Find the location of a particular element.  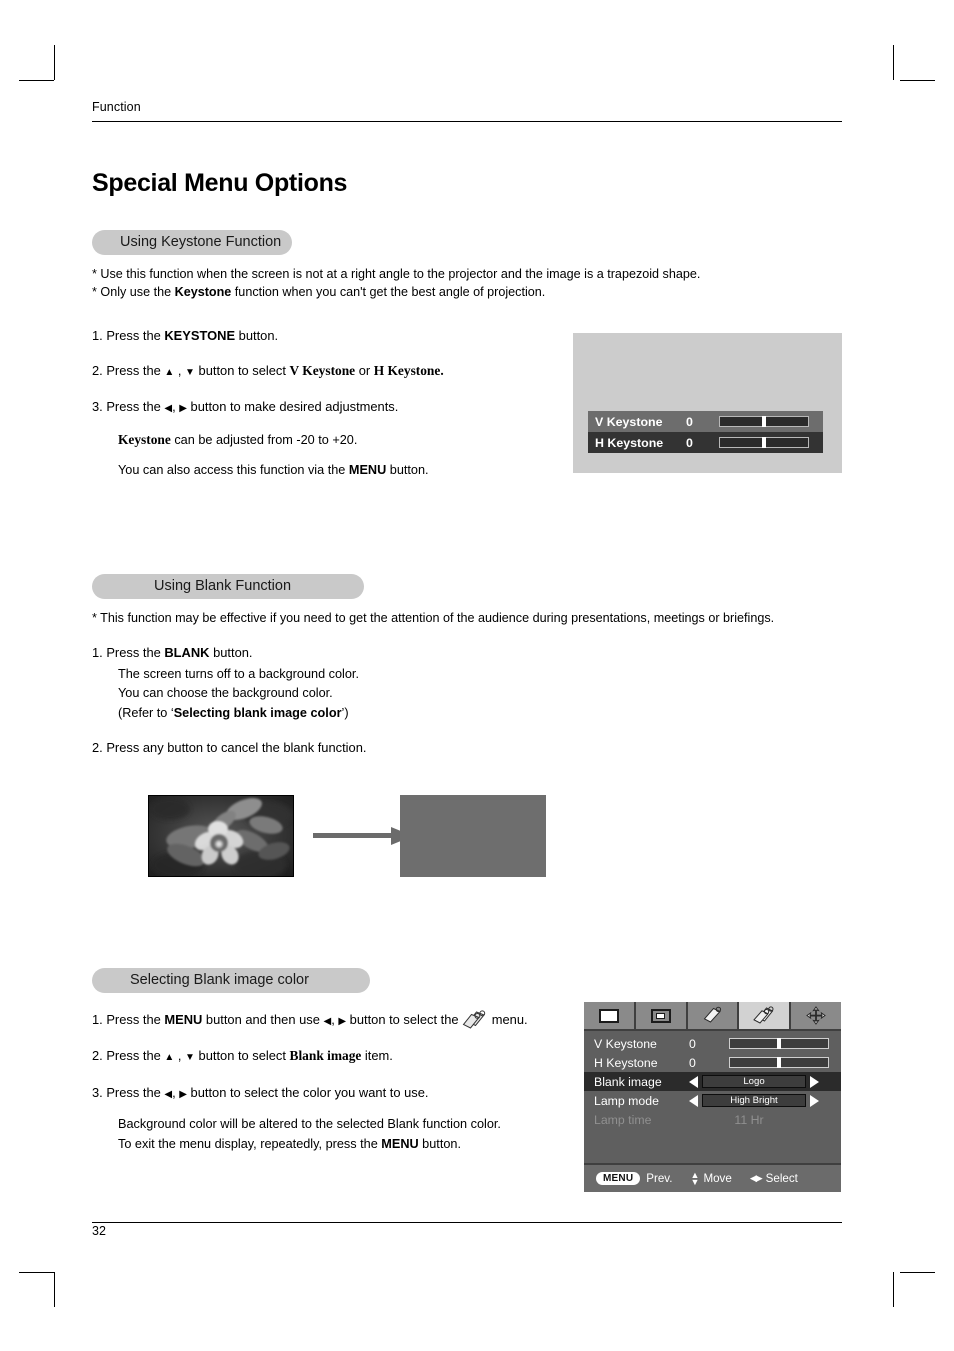

osd-row-v-keystone-slider is located at coordinates (779, 1043).